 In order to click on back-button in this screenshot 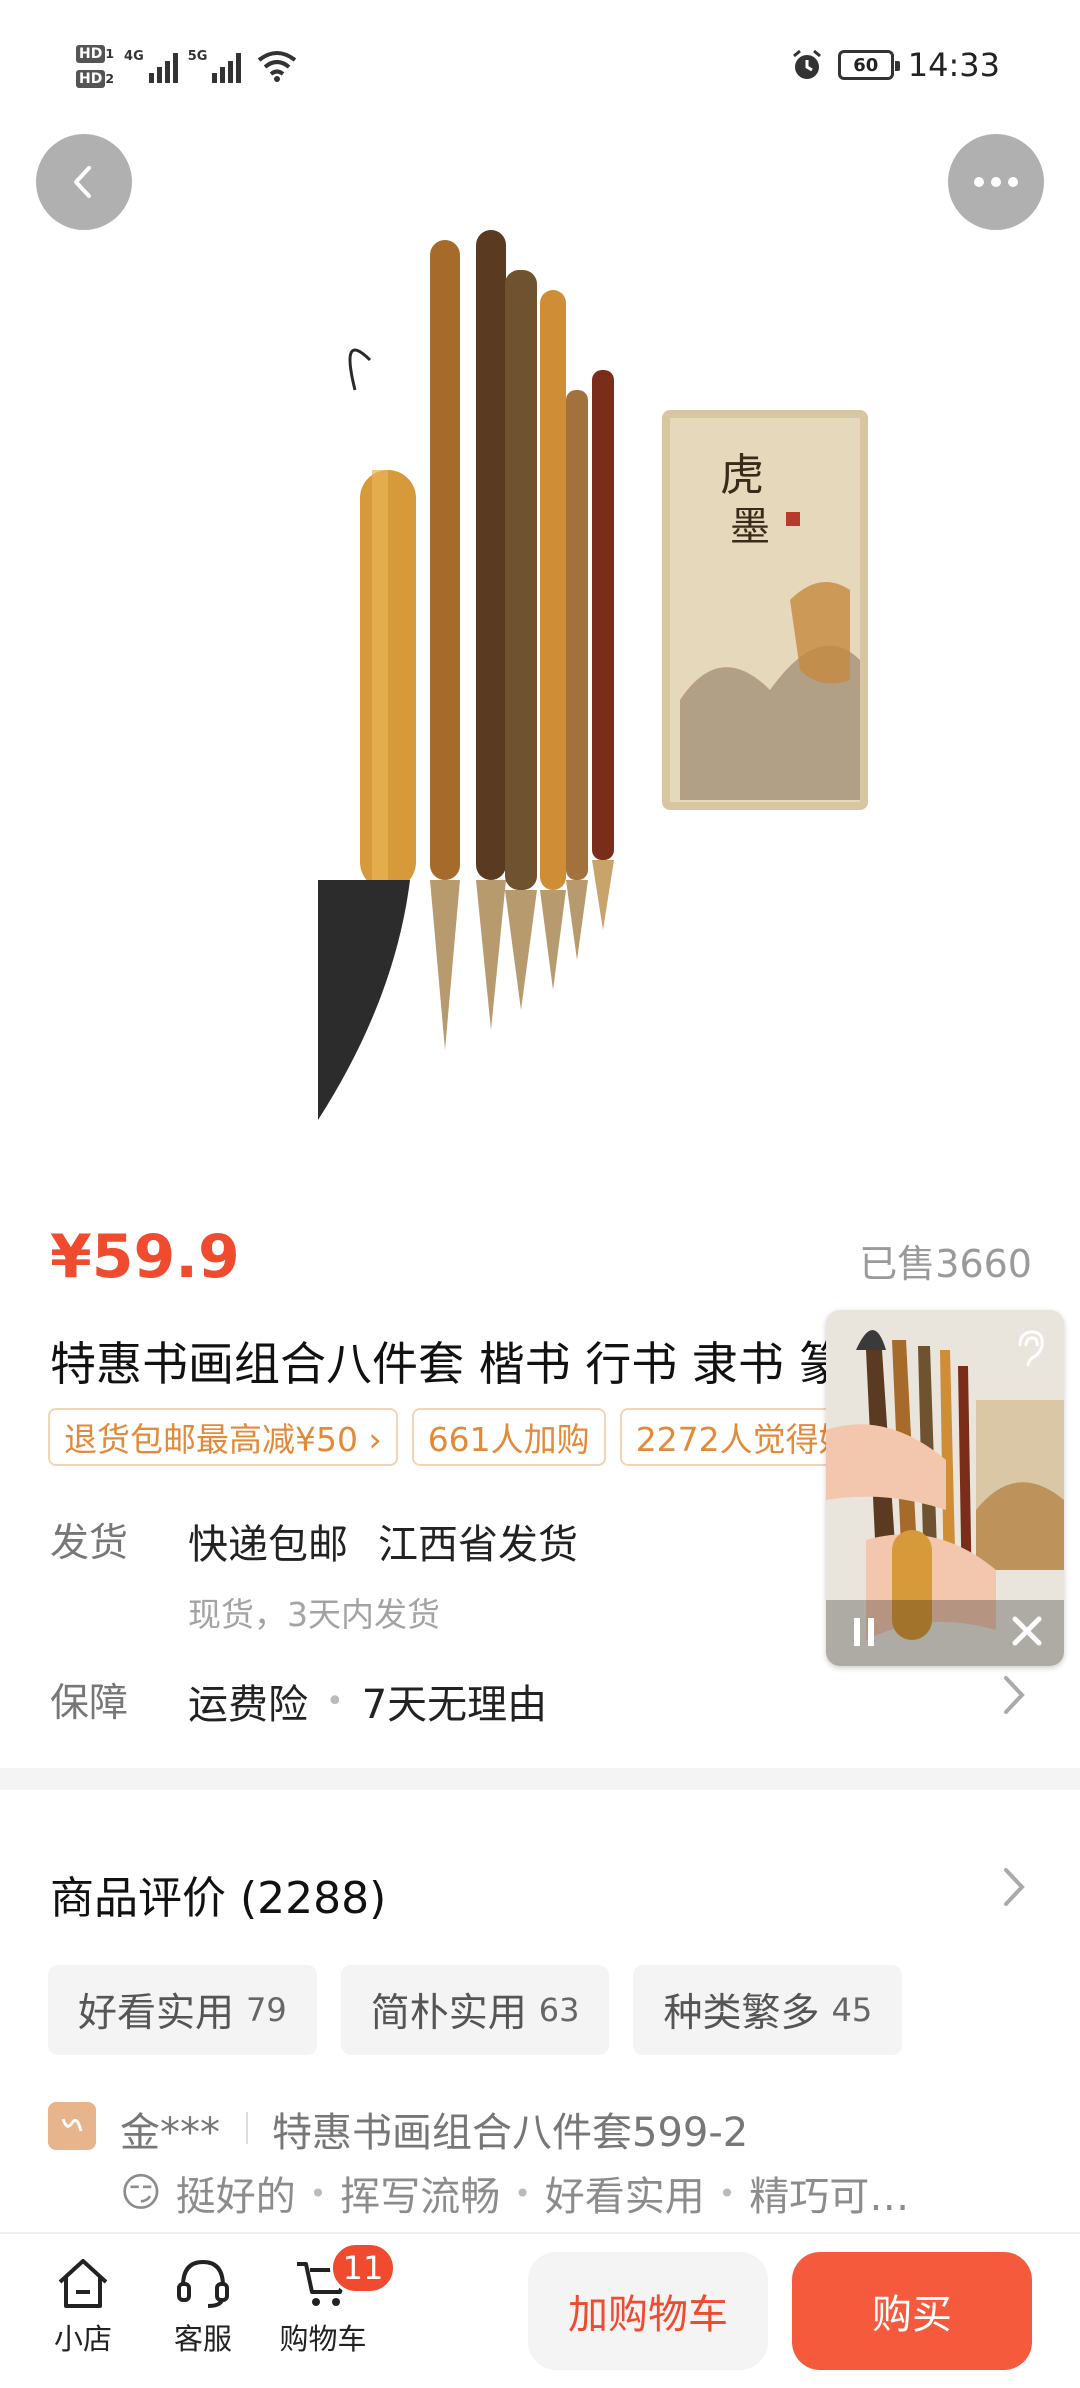, I will do `click(84, 182)`.